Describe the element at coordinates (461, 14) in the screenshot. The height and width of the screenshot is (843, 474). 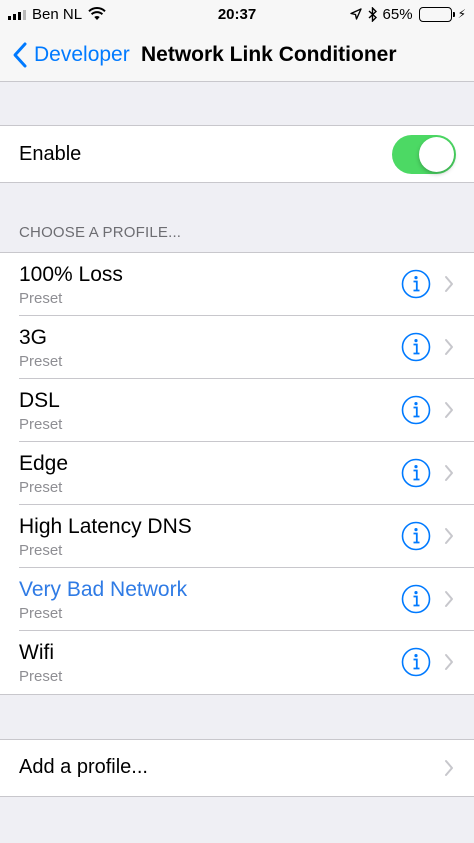
I see `charging-icon: ⚡` at that location.